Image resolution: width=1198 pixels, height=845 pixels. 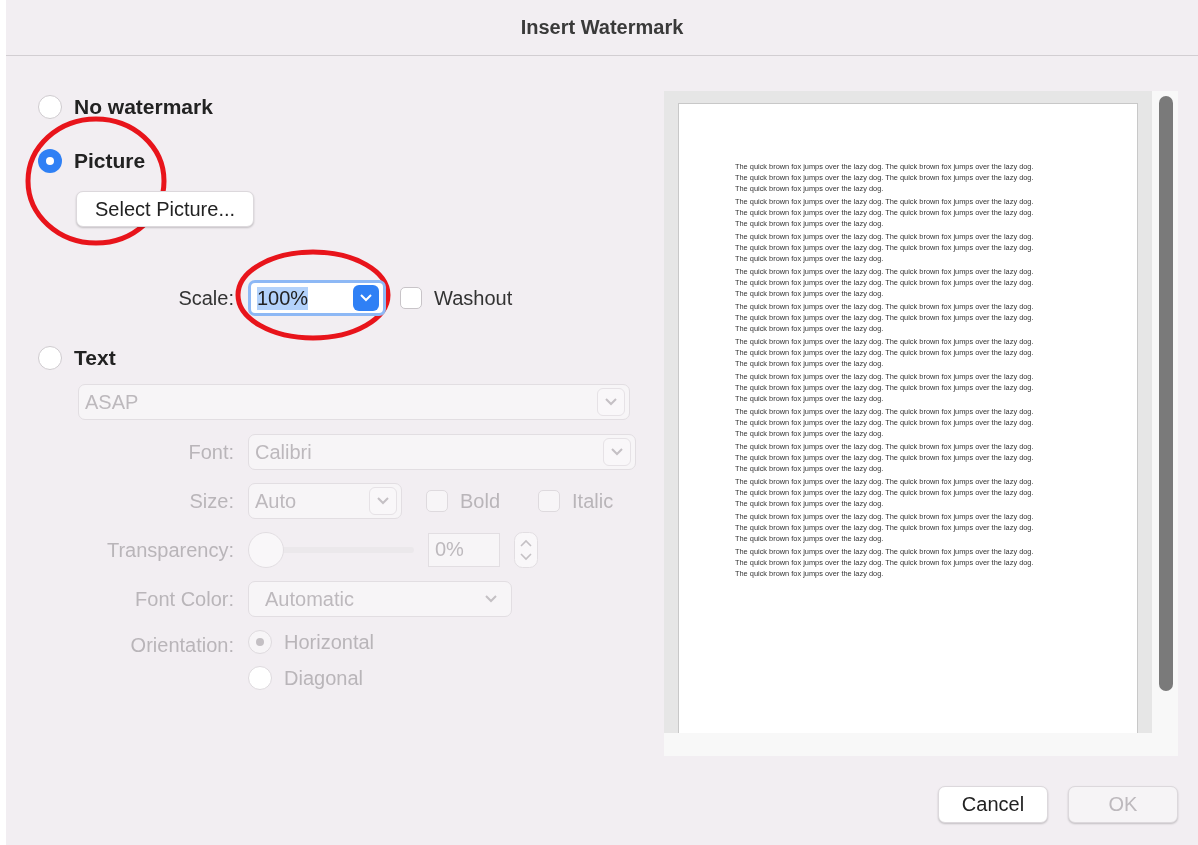 I want to click on radio-option: No watermark, so click(x=338, y=107).